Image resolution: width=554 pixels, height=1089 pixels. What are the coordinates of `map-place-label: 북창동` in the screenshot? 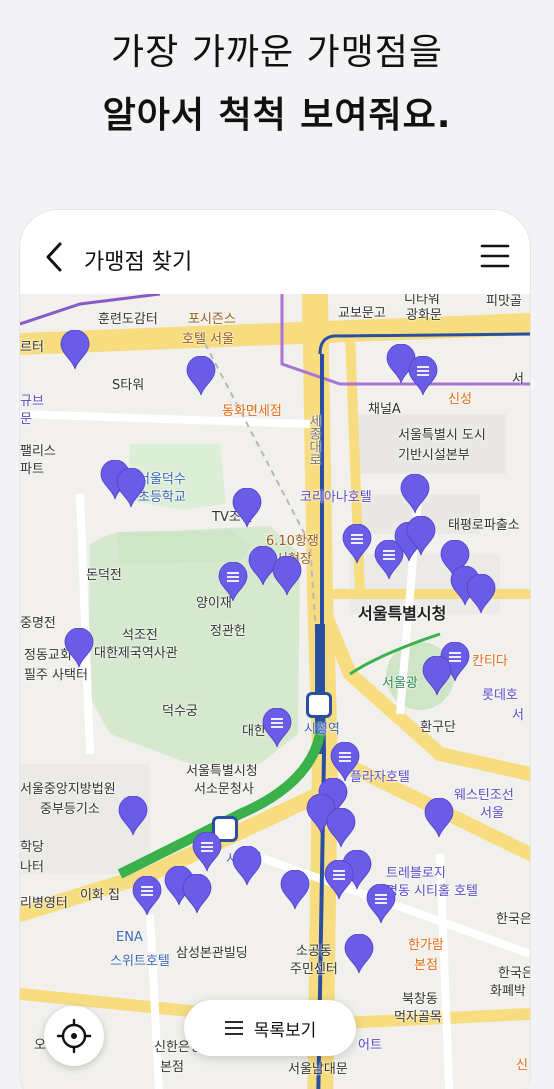 It's located at (420, 999).